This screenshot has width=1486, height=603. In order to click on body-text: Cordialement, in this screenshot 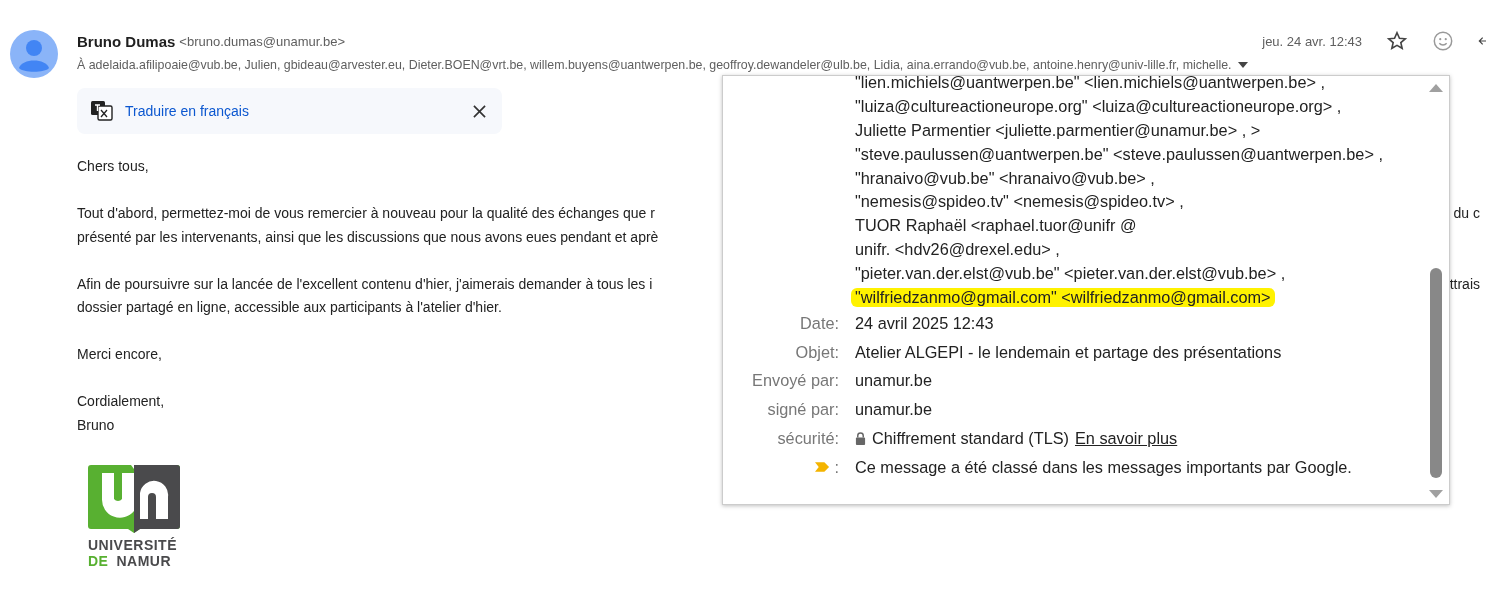, I will do `click(121, 401)`.